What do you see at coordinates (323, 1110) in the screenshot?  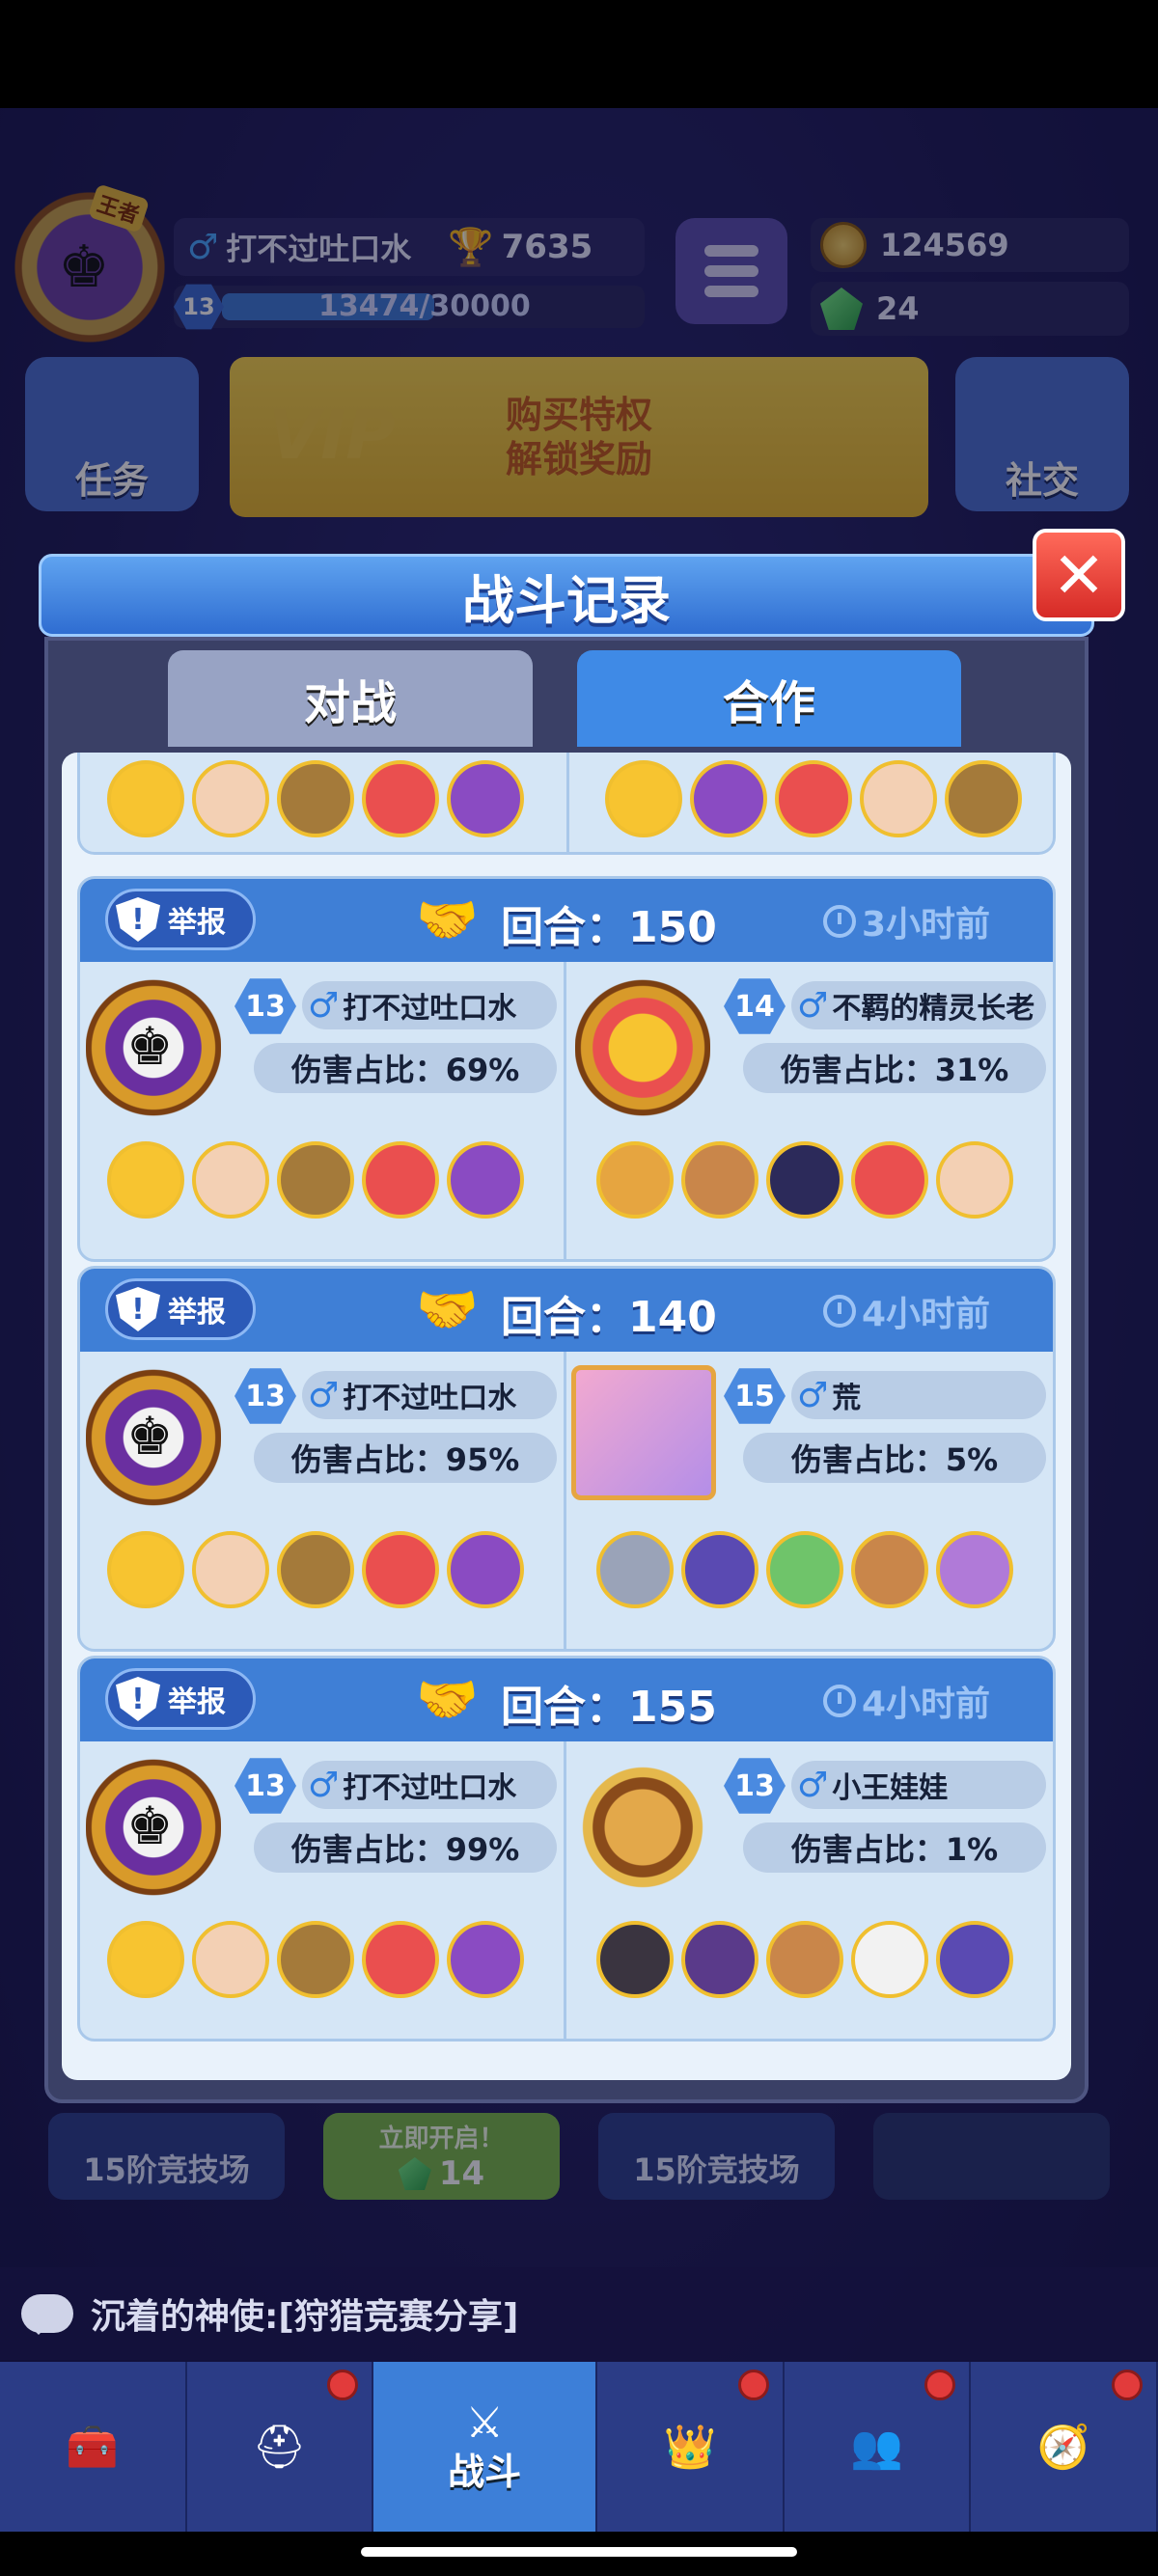 I see `player-left: ♚ 13 ♂ 打不过吐口水 伤害占比：69%` at bounding box center [323, 1110].